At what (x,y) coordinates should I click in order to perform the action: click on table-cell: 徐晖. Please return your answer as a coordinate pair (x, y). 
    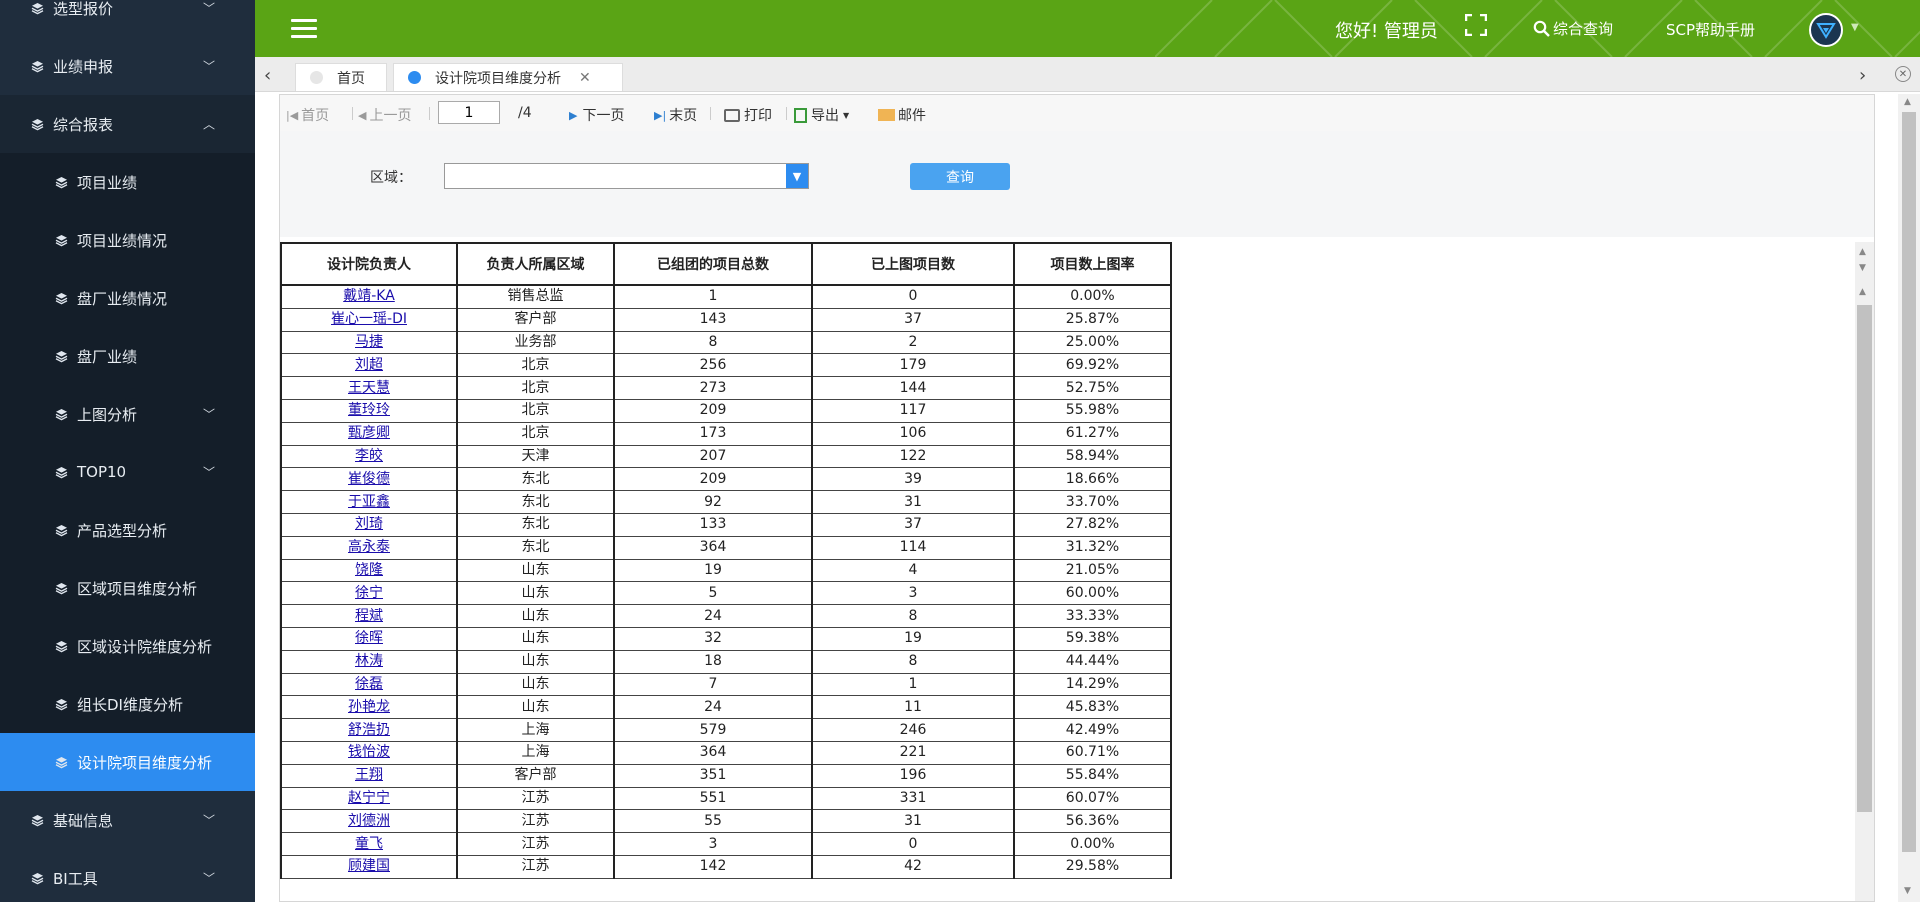
    Looking at the image, I should click on (369, 638).